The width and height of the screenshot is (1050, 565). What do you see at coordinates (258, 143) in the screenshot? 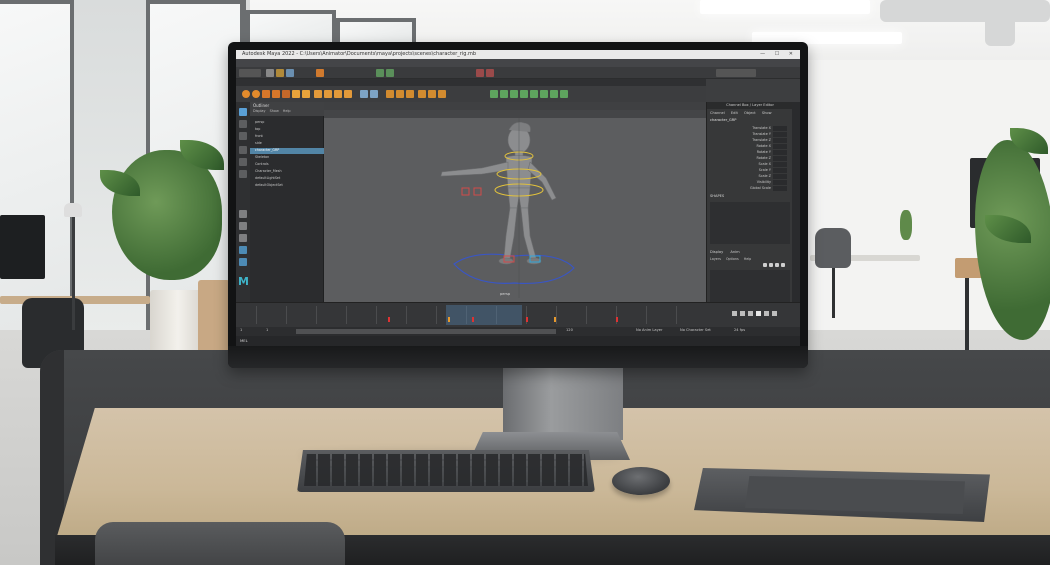
I see `outliner-item: side` at bounding box center [258, 143].